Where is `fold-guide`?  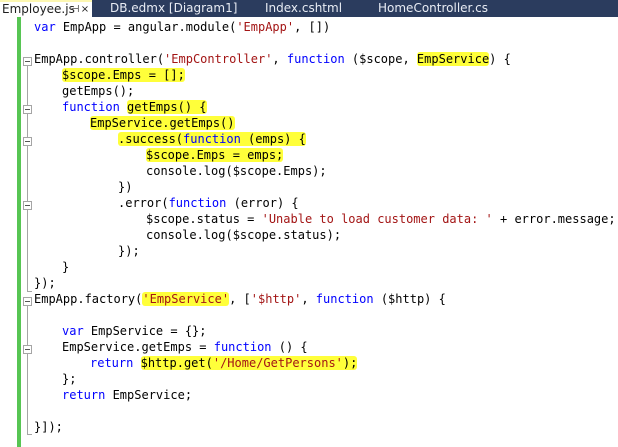 fold-guide is located at coordinates (27, 178).